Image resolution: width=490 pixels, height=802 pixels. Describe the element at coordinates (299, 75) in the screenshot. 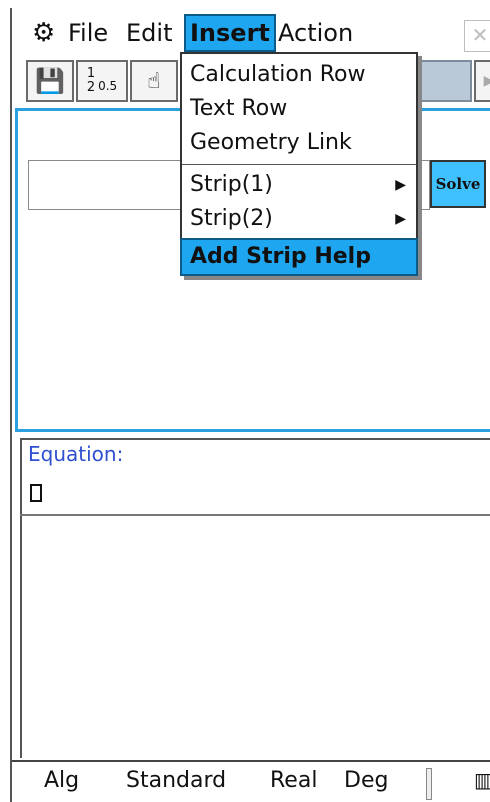

I see `menu-item-calculation-row: Calculation Row` at that location.